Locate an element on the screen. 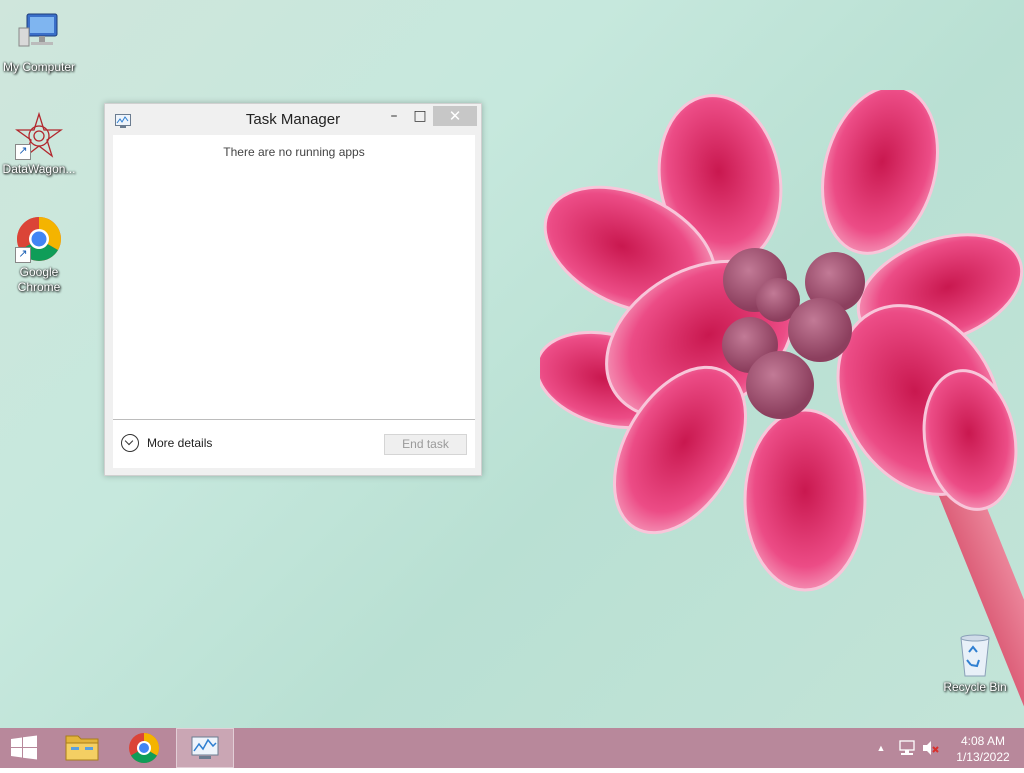  task-manager-icon is located at coordinates (205, 747).